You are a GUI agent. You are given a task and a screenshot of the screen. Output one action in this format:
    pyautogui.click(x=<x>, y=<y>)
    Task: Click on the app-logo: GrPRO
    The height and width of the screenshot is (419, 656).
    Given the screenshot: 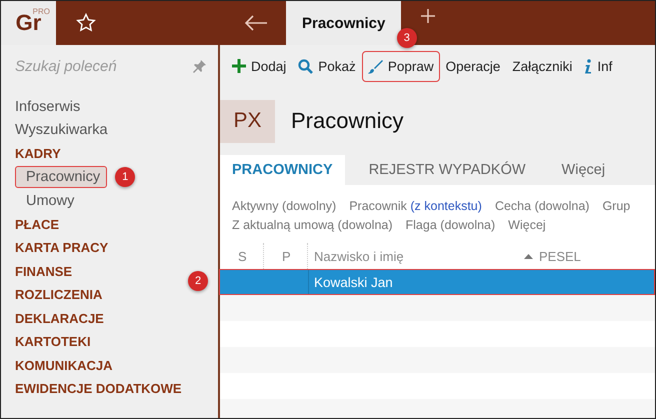 What is the action you would take?
    pyautogui.click(x=28, y=23)
    